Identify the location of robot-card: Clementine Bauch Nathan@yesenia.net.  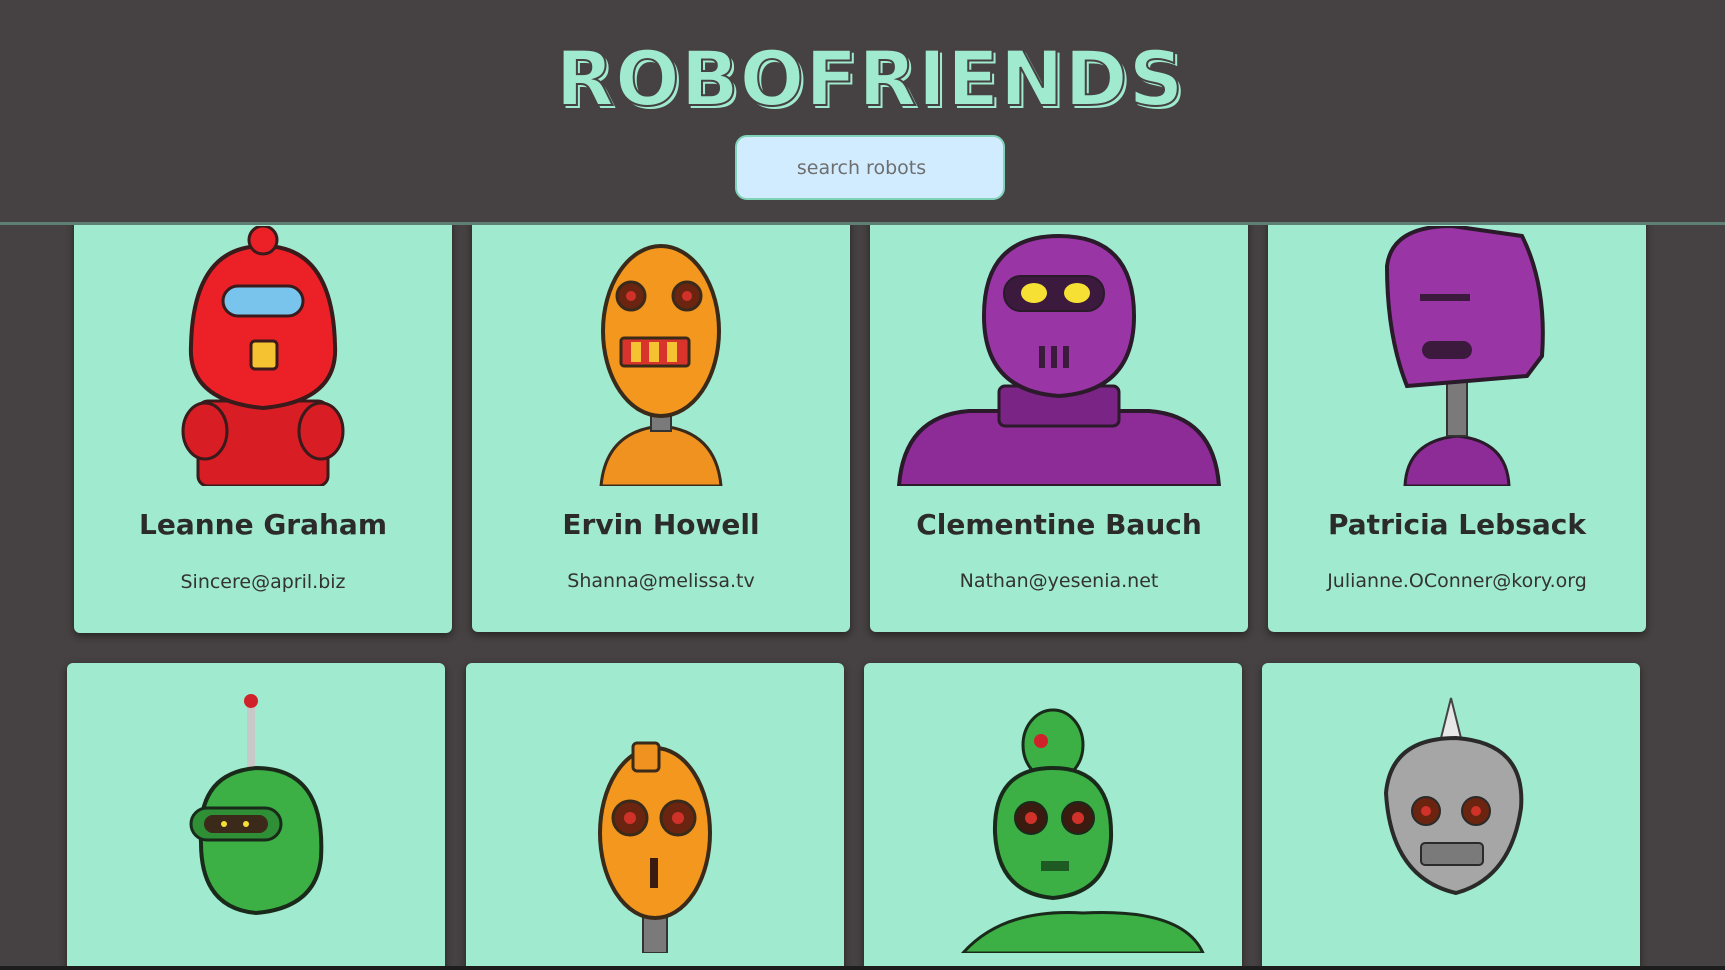
(1059, 419).